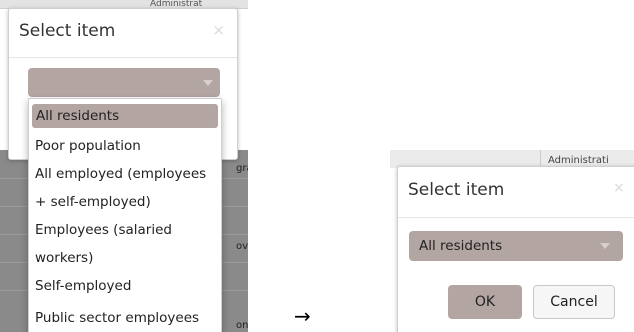 Image resolution: width=634 pixels, height=332 pixels. Describe the element at coordinates (242, 246) in the screenshot. I see `background-peek-text: ov` at that location.